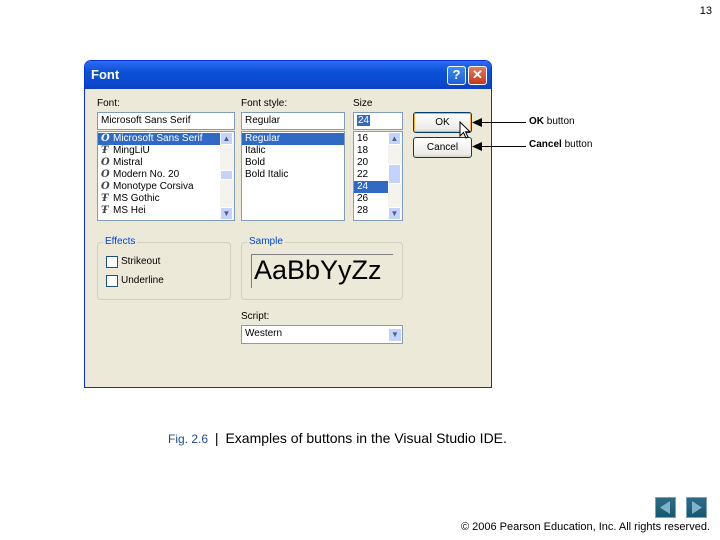 The width and height of the screenshot is (720, 540). I want to click on font-style-list-item: Bold, so click(293, 163).